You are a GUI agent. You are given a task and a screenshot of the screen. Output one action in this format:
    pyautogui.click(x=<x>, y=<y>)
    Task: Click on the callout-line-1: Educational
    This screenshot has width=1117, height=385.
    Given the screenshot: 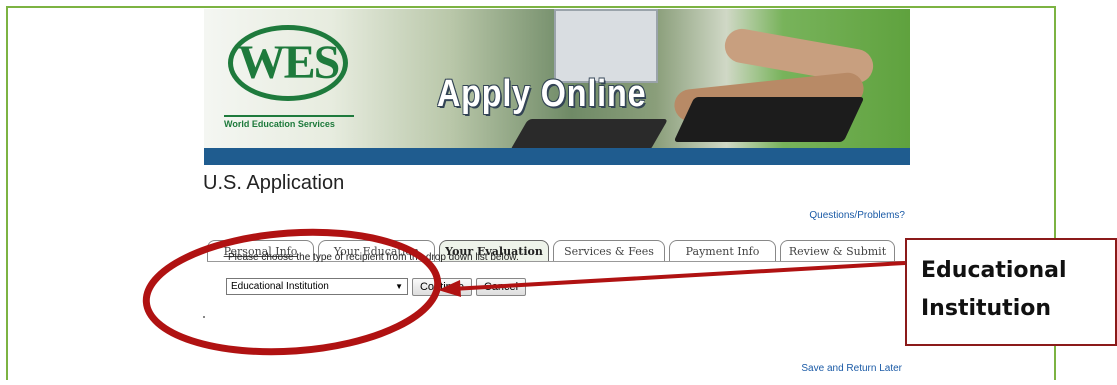 What is the action you would take?
    pyautogui.click(x=994, y=270)
    